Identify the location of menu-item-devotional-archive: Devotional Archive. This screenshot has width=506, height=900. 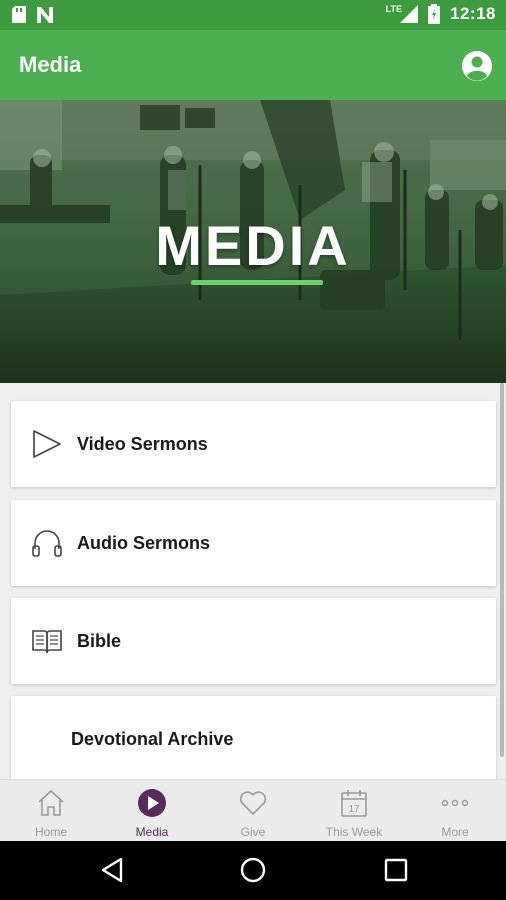
(253, 737).